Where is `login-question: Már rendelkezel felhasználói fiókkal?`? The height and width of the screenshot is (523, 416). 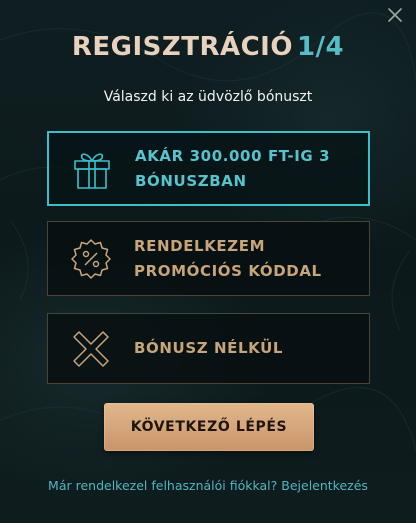
login-question: Már rendelkezel felhasználói fiókkal? is located at coordinates (163, 485).